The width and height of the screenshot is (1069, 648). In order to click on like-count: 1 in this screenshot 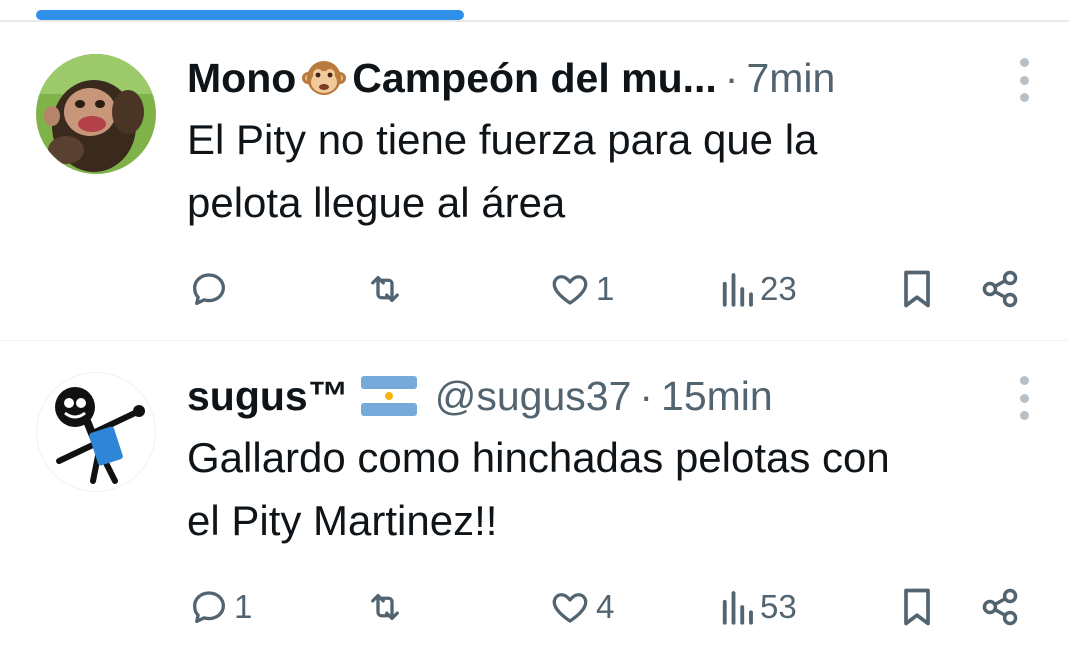, I will do `click(605, 288)`.